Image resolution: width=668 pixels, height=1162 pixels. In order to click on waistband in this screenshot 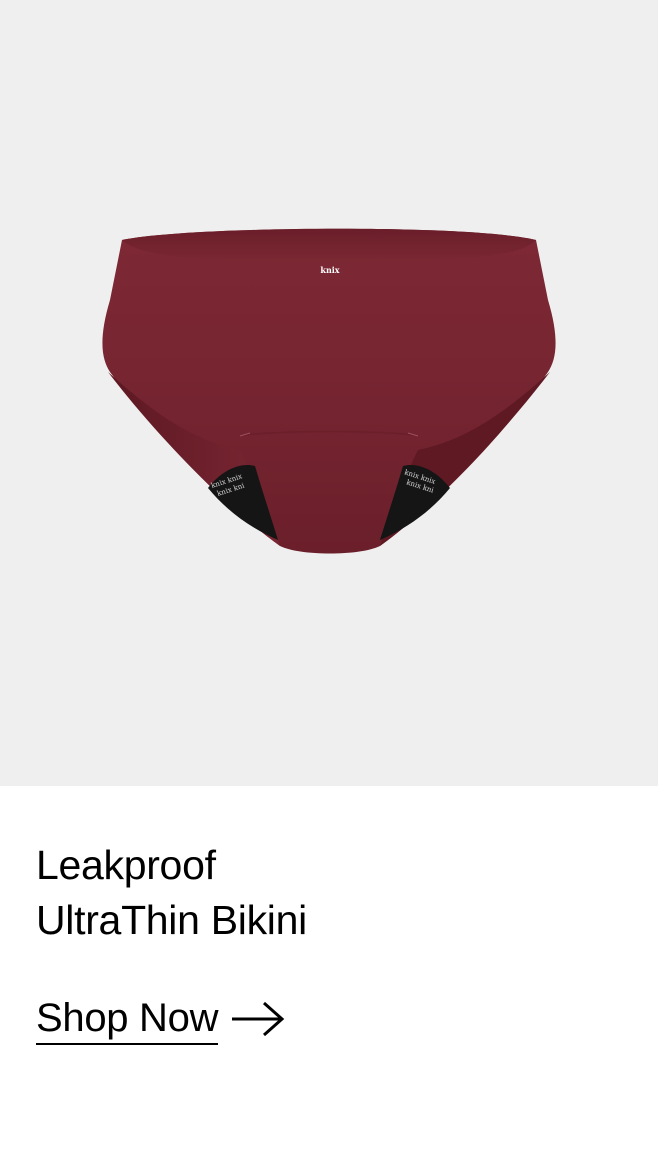, I will do `click(329, 245)`.